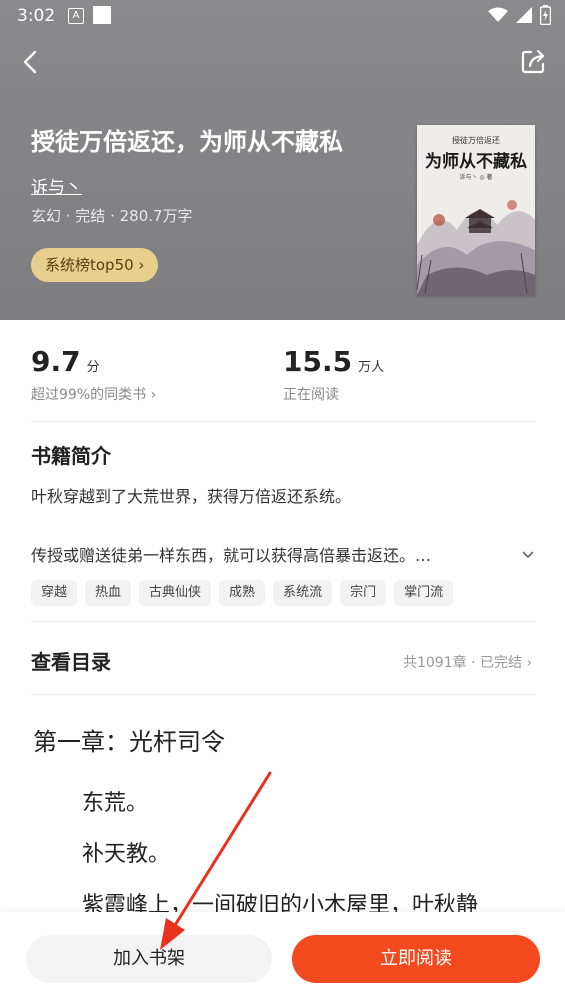 The width and height of the screenshot is (565, 1004). I want to click on book-stats: 9.7 分 超过99%的同类书 › 15.5 万人 正在阅读, so click(283, 383).